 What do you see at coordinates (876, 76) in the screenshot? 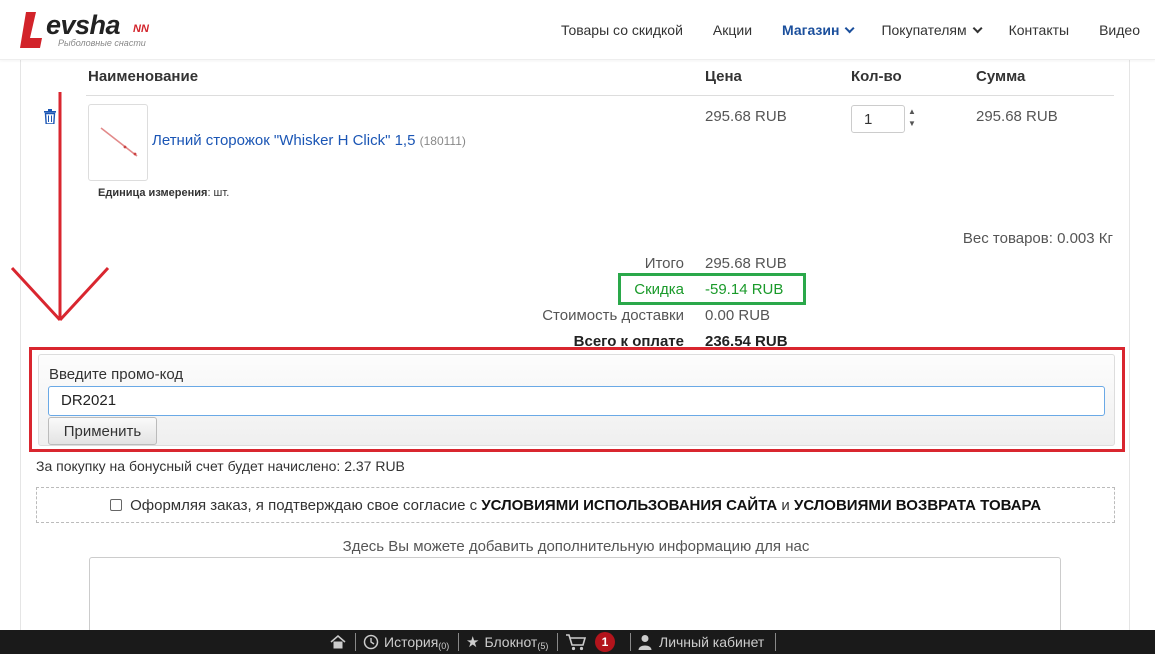
I see `column-header-qty: Кол-во` at bounding box center [876, 76].